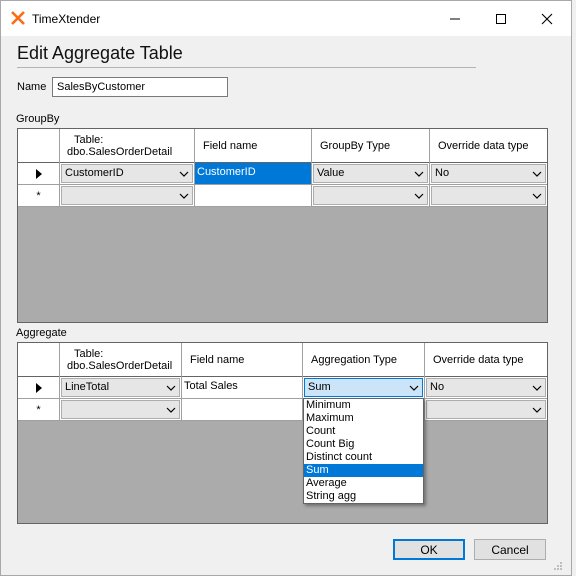  I want to click on dropdown-option-count-big: Count Big, so click(363, 444).